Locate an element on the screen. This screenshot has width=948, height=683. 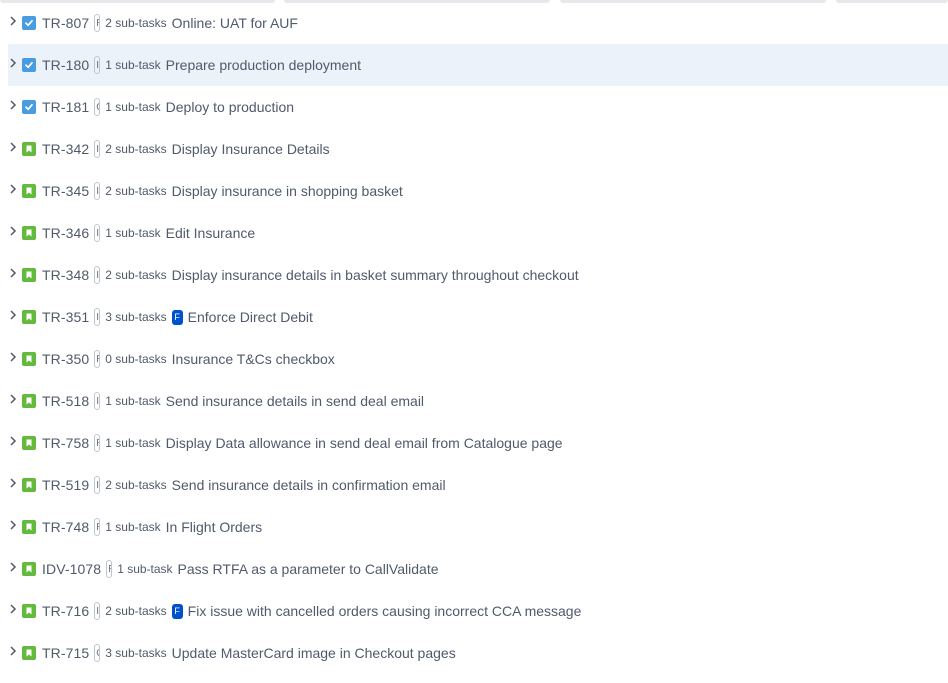
issue-key: TR-350 is located at coordinates (65, 359).